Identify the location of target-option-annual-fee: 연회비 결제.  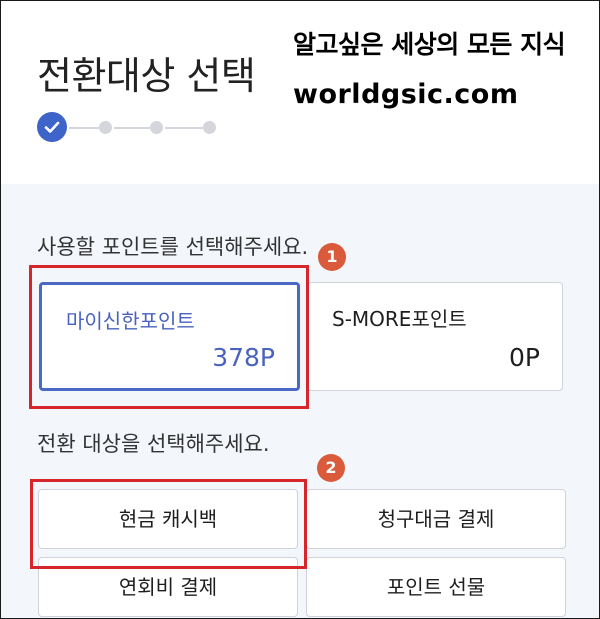
(168, 587).